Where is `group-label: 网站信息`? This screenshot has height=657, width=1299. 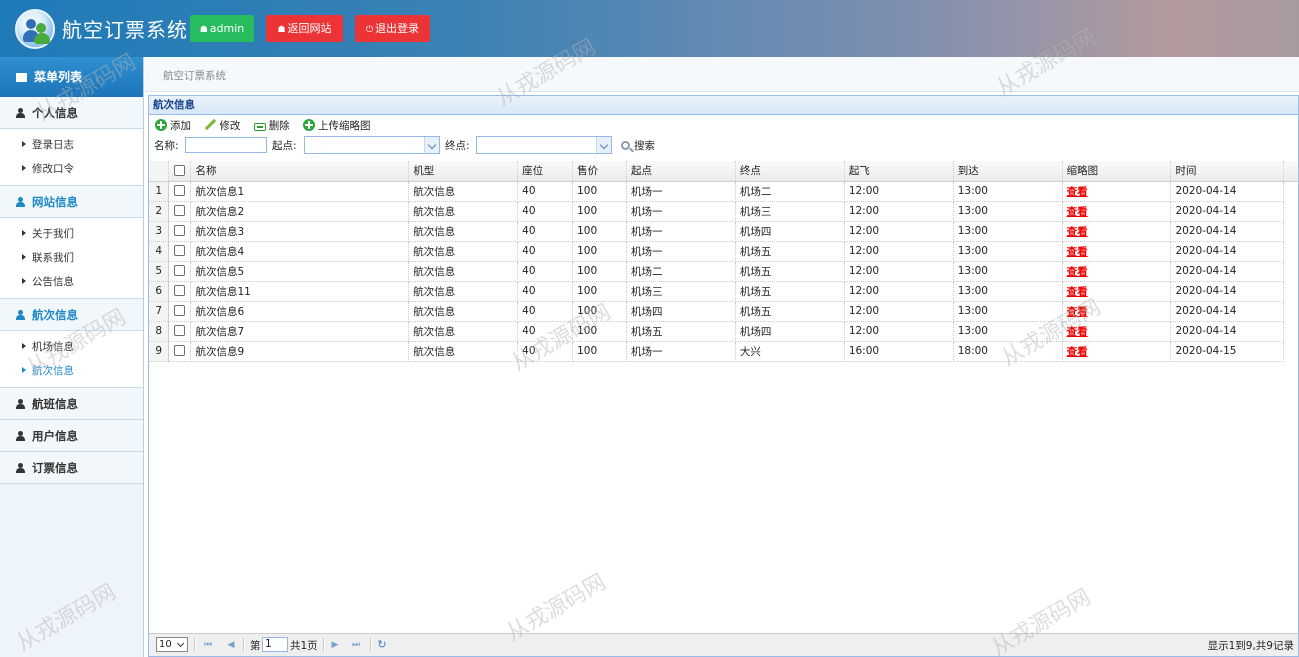
group-label: 网站信息 is located at coordinates (55, 202).